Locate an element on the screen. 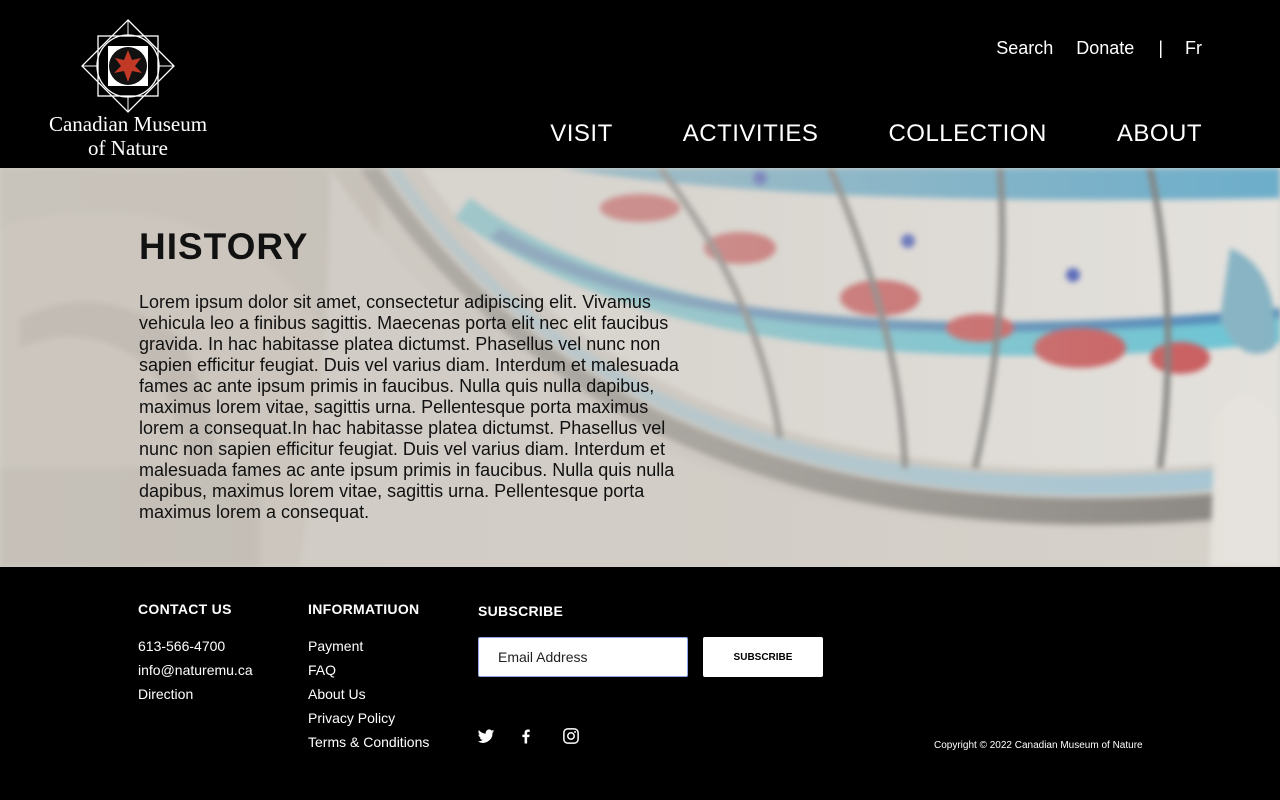 The height and width of the screenshot is (800, 1280). logo-wordmark: Canadian Museum of Nature is located at coordinates (128, 136).